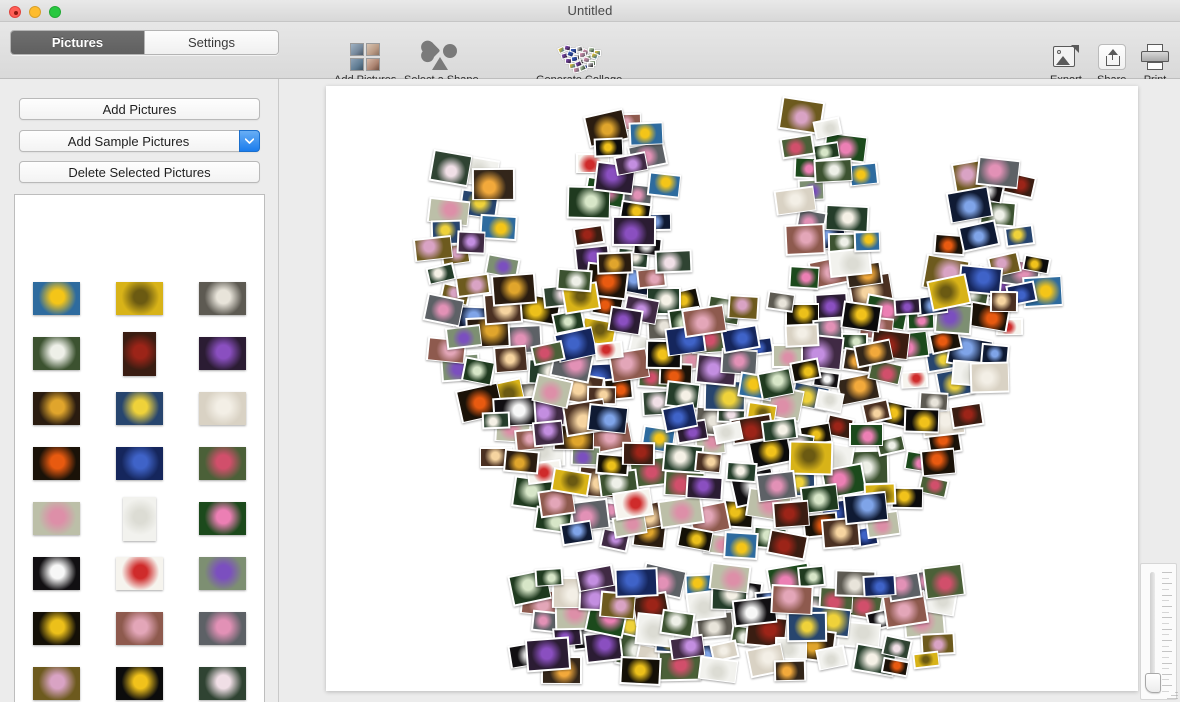  Describe the element at coordinates (139, 408) in the screenshot. I see `thumbnail-yellow-bloom-blue` at that location.